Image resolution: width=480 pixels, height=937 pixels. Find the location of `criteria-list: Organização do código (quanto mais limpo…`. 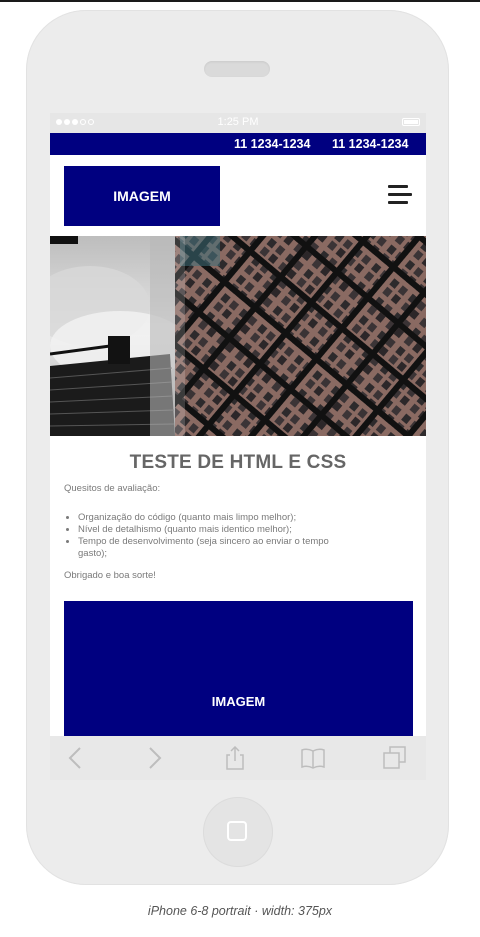

criteria-list: Organização do código (quanto mais limpo… is located at coordinates (211, 536).